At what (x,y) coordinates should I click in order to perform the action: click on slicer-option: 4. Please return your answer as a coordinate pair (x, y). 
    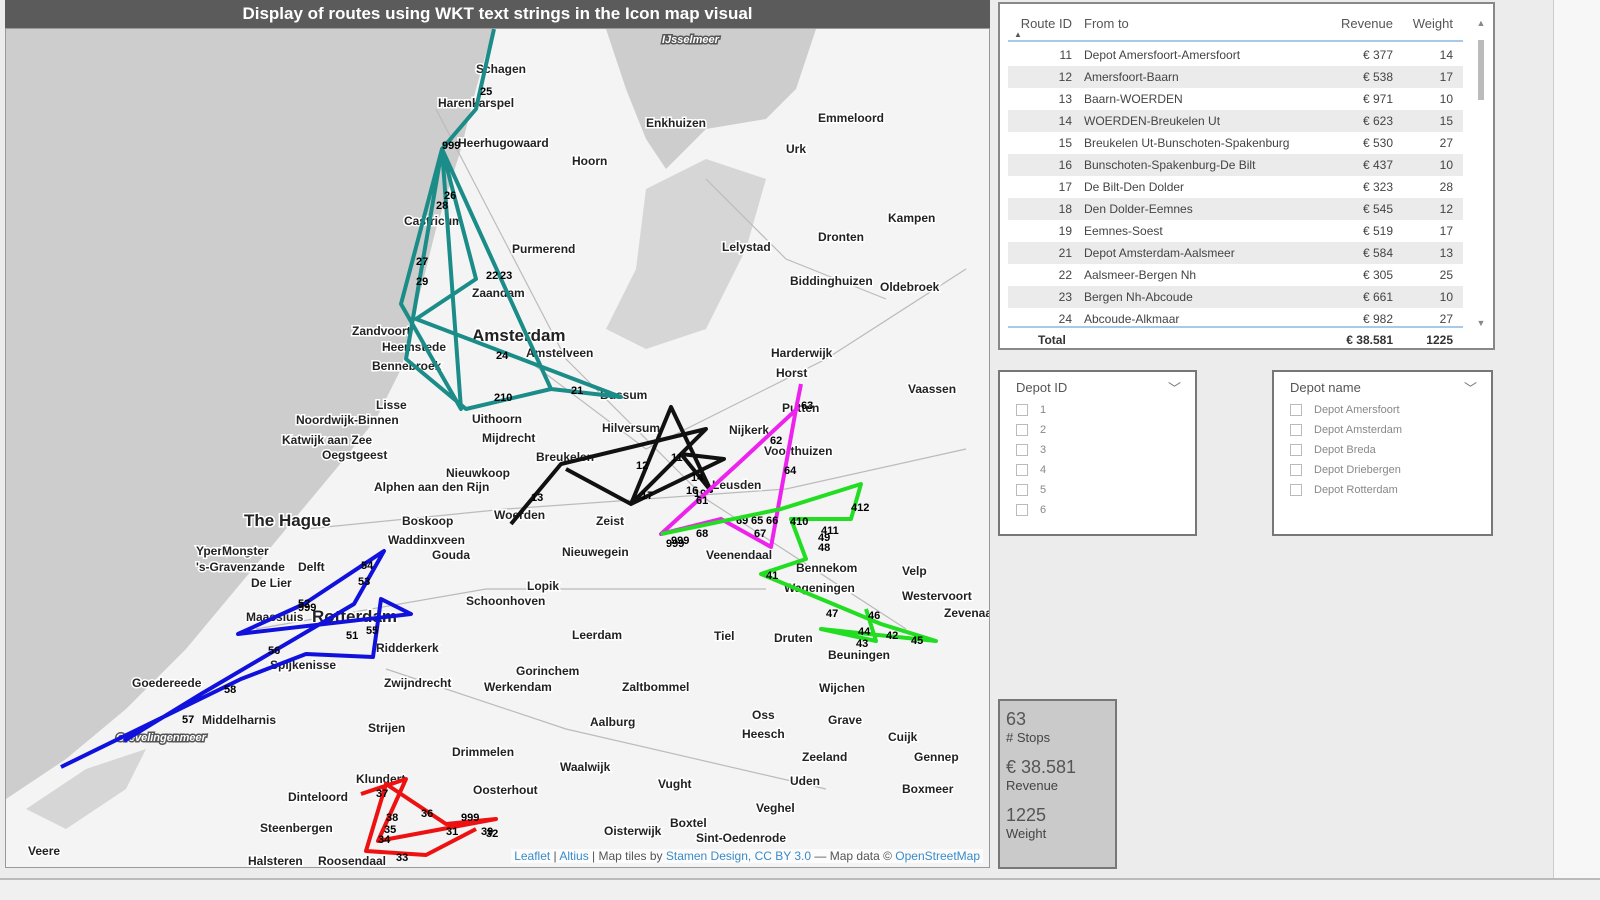
    Looking at the image, I should click on (1031, 470).